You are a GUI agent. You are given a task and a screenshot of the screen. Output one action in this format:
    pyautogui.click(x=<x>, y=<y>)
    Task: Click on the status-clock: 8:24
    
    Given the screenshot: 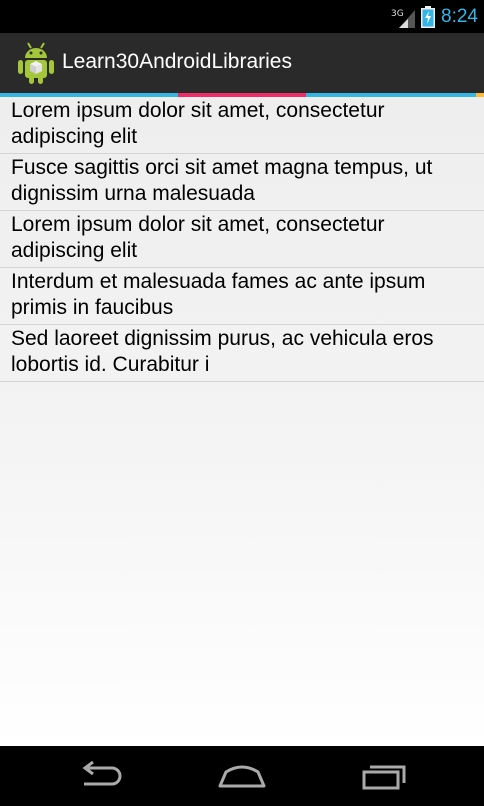 What is the action you would take?
    pyautogui.click(x=459, y=16)
    